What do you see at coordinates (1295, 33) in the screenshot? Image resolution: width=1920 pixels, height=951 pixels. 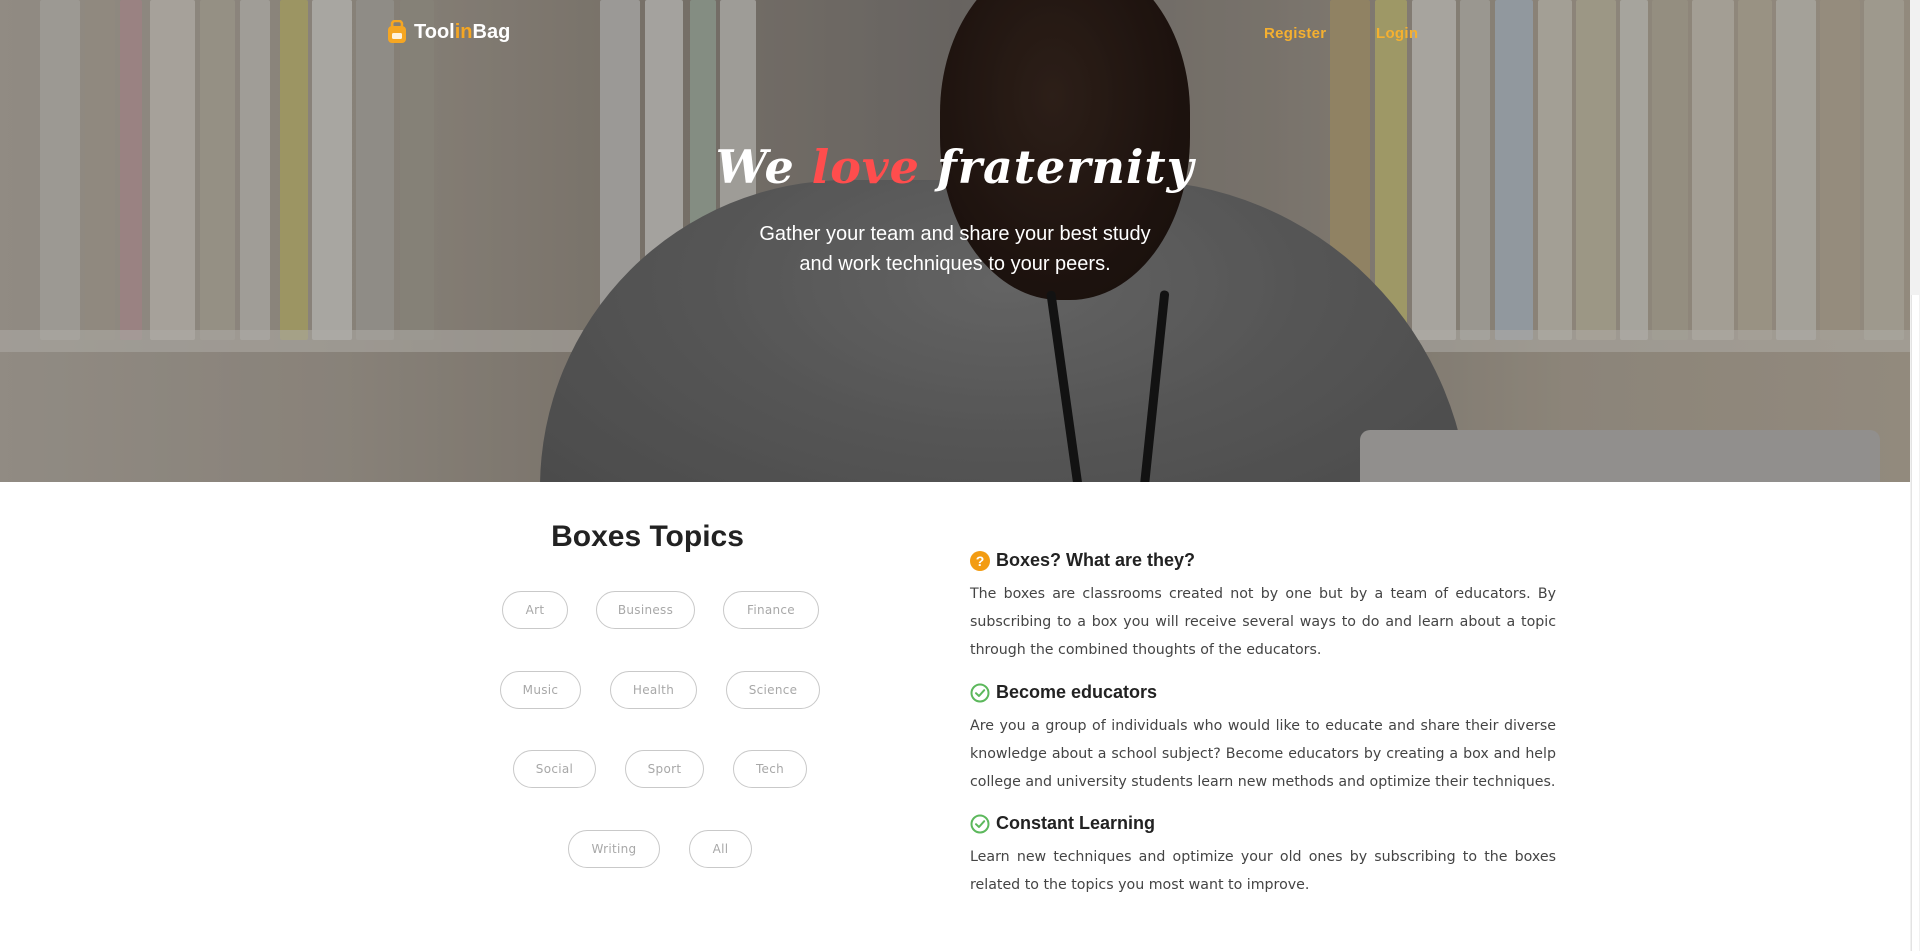 I see `register-link: Register` at bounding box center [1295, 33].